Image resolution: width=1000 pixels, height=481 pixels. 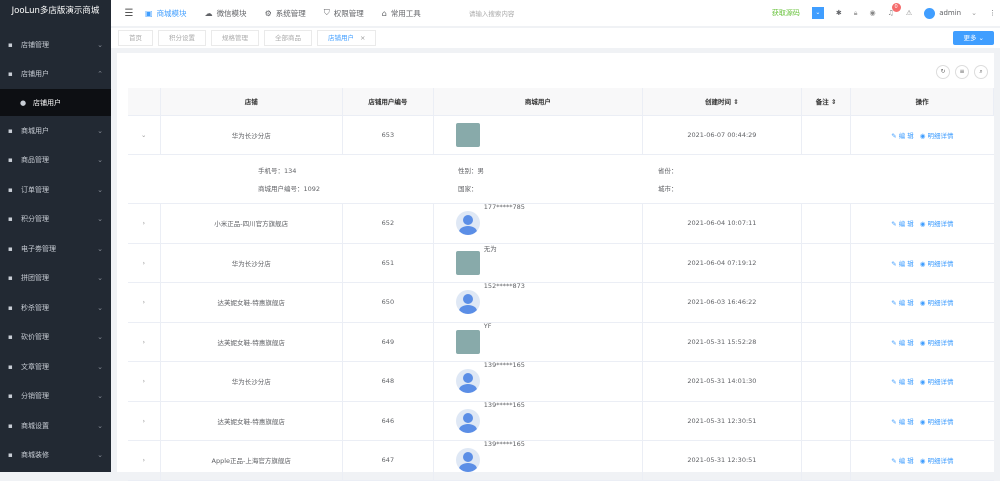 What do you see at coordinates (362, 38) in the screenshot?
I see `close-icon: ×` at bounding box center [362, 38].